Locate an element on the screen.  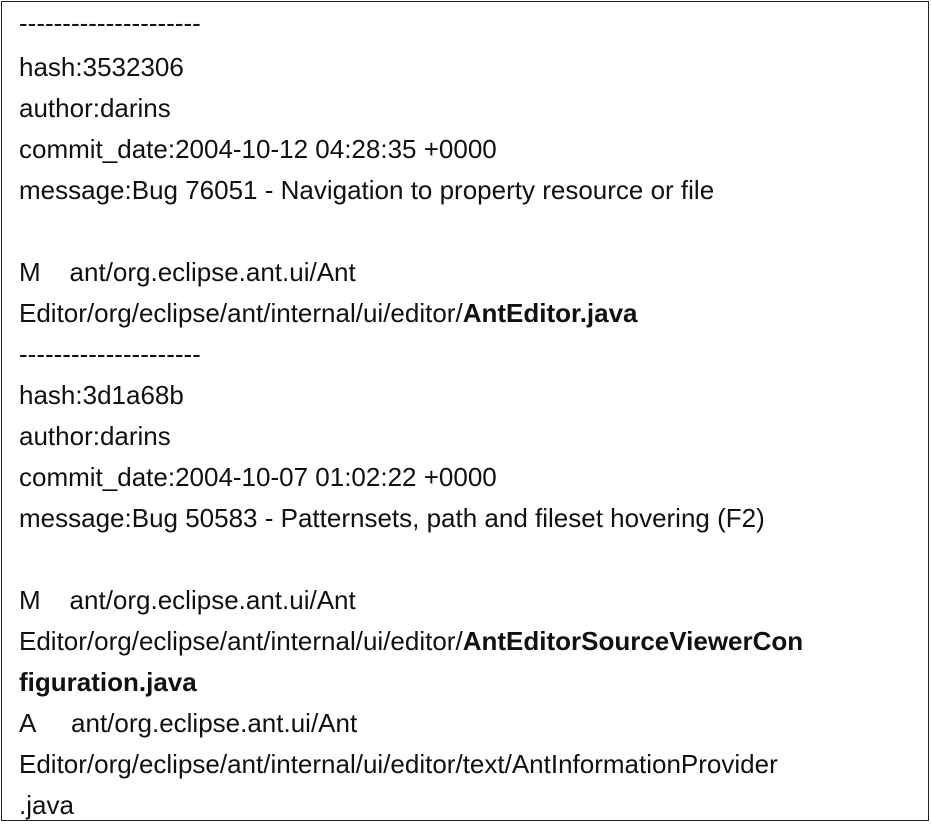
file-name: AntEditor.java is located at coordinates (550, 313).